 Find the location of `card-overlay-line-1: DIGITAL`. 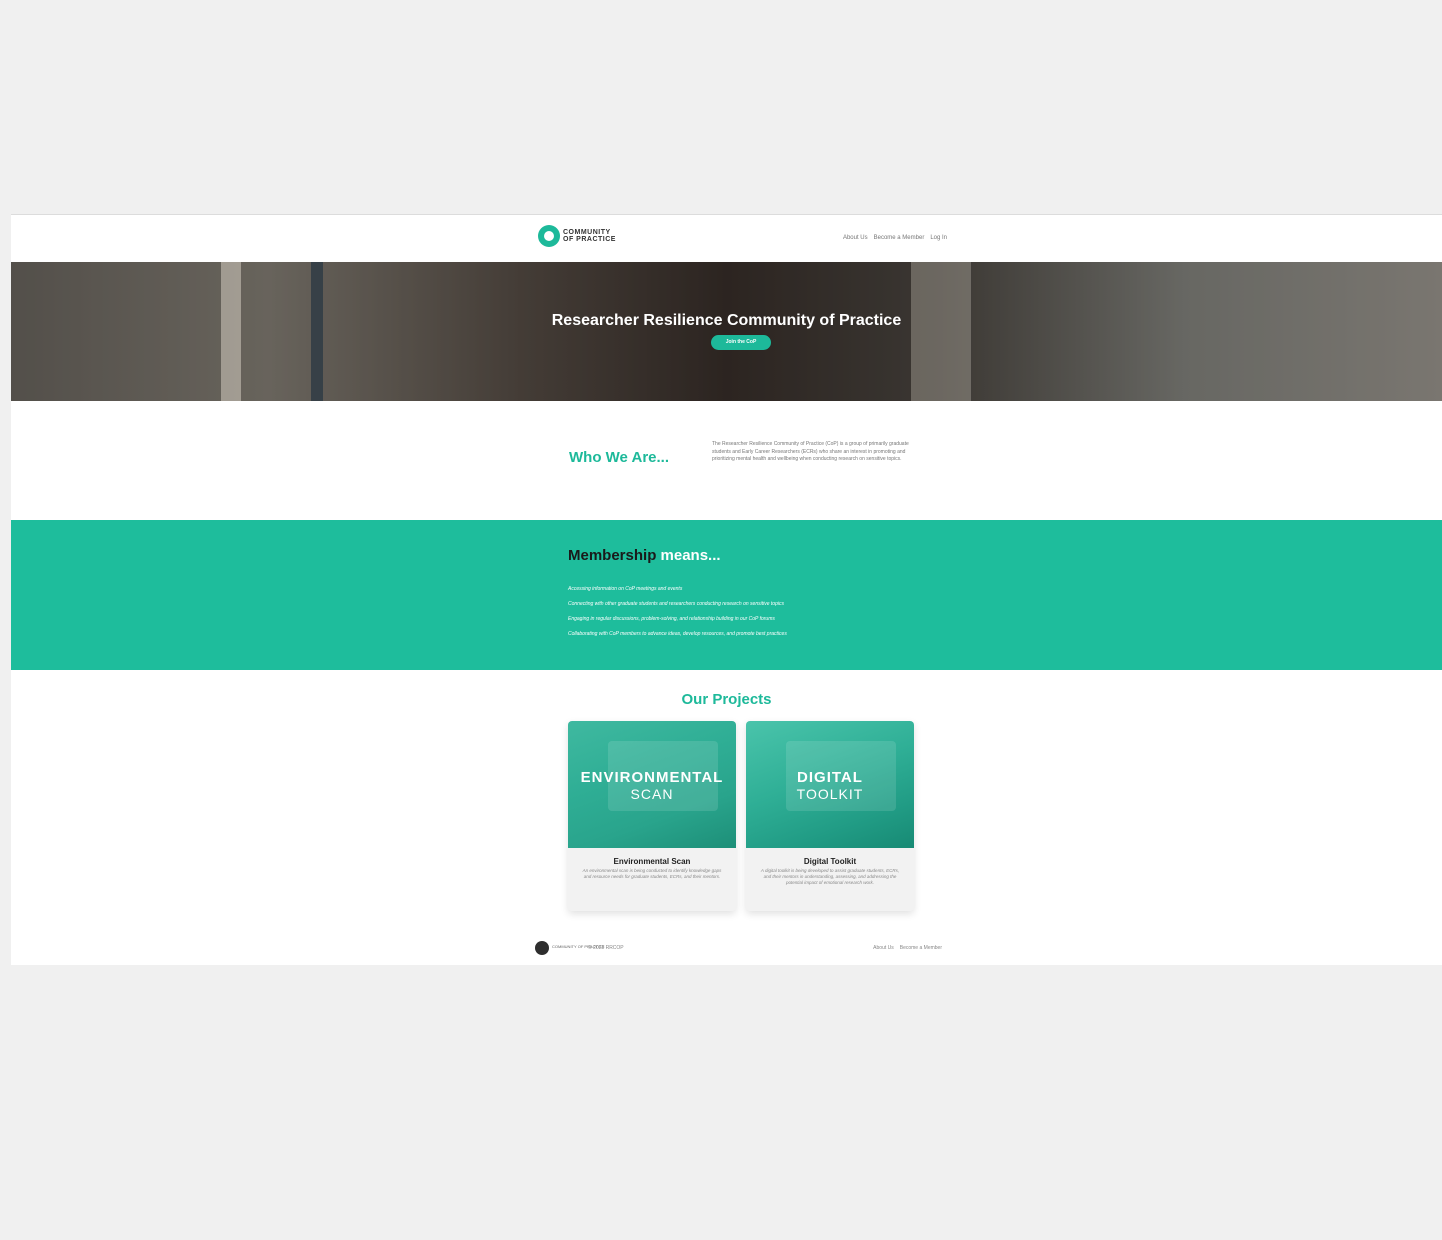

card-overlay-line-1: DIGITAL is located at coordinates (830, 777).